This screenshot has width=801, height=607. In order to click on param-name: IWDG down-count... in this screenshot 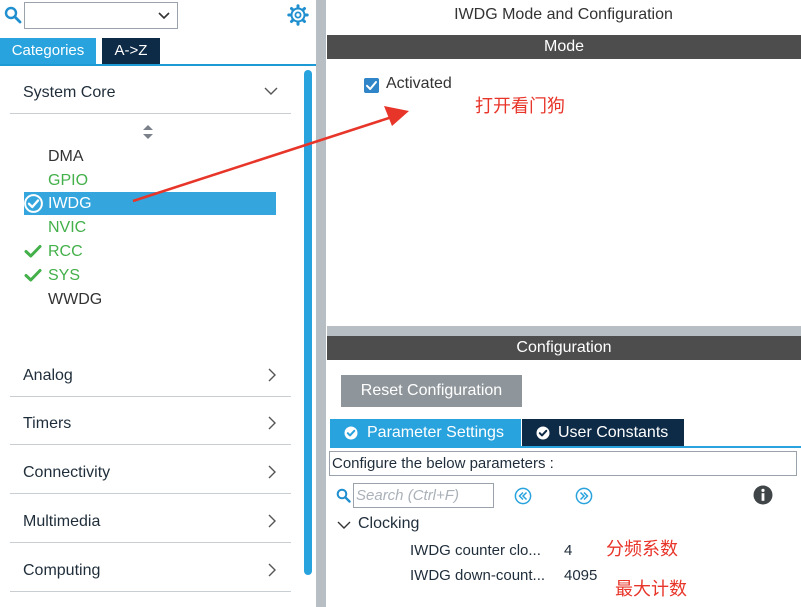, I will do `click(478, 575)`.